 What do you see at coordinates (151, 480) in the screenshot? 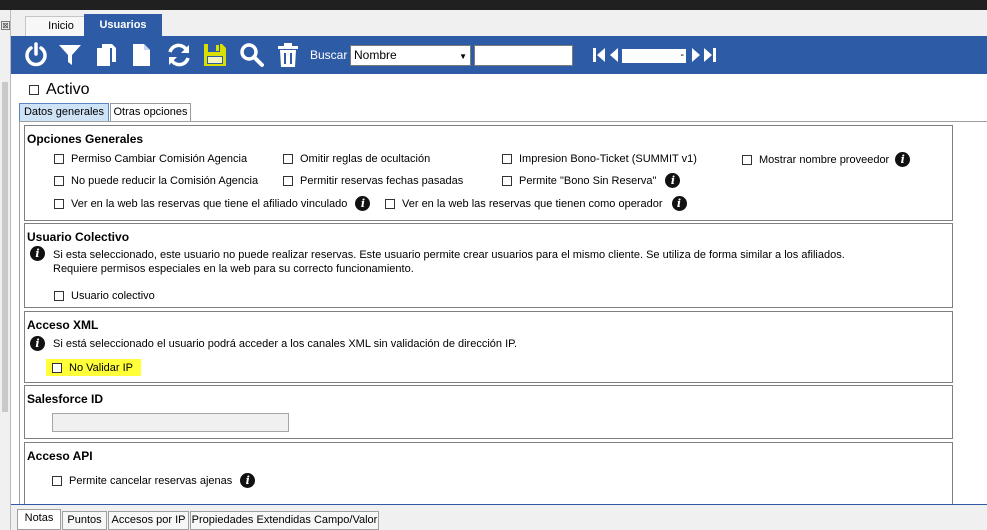
I see `option-label: Permite cancelar reservas ajenas` at bounding box center [151, 480].